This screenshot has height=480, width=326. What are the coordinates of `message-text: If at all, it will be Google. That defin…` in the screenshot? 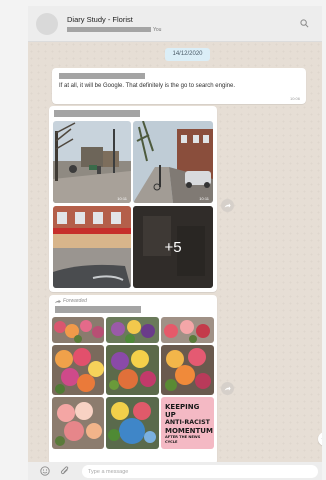 It's located at (147, 86).